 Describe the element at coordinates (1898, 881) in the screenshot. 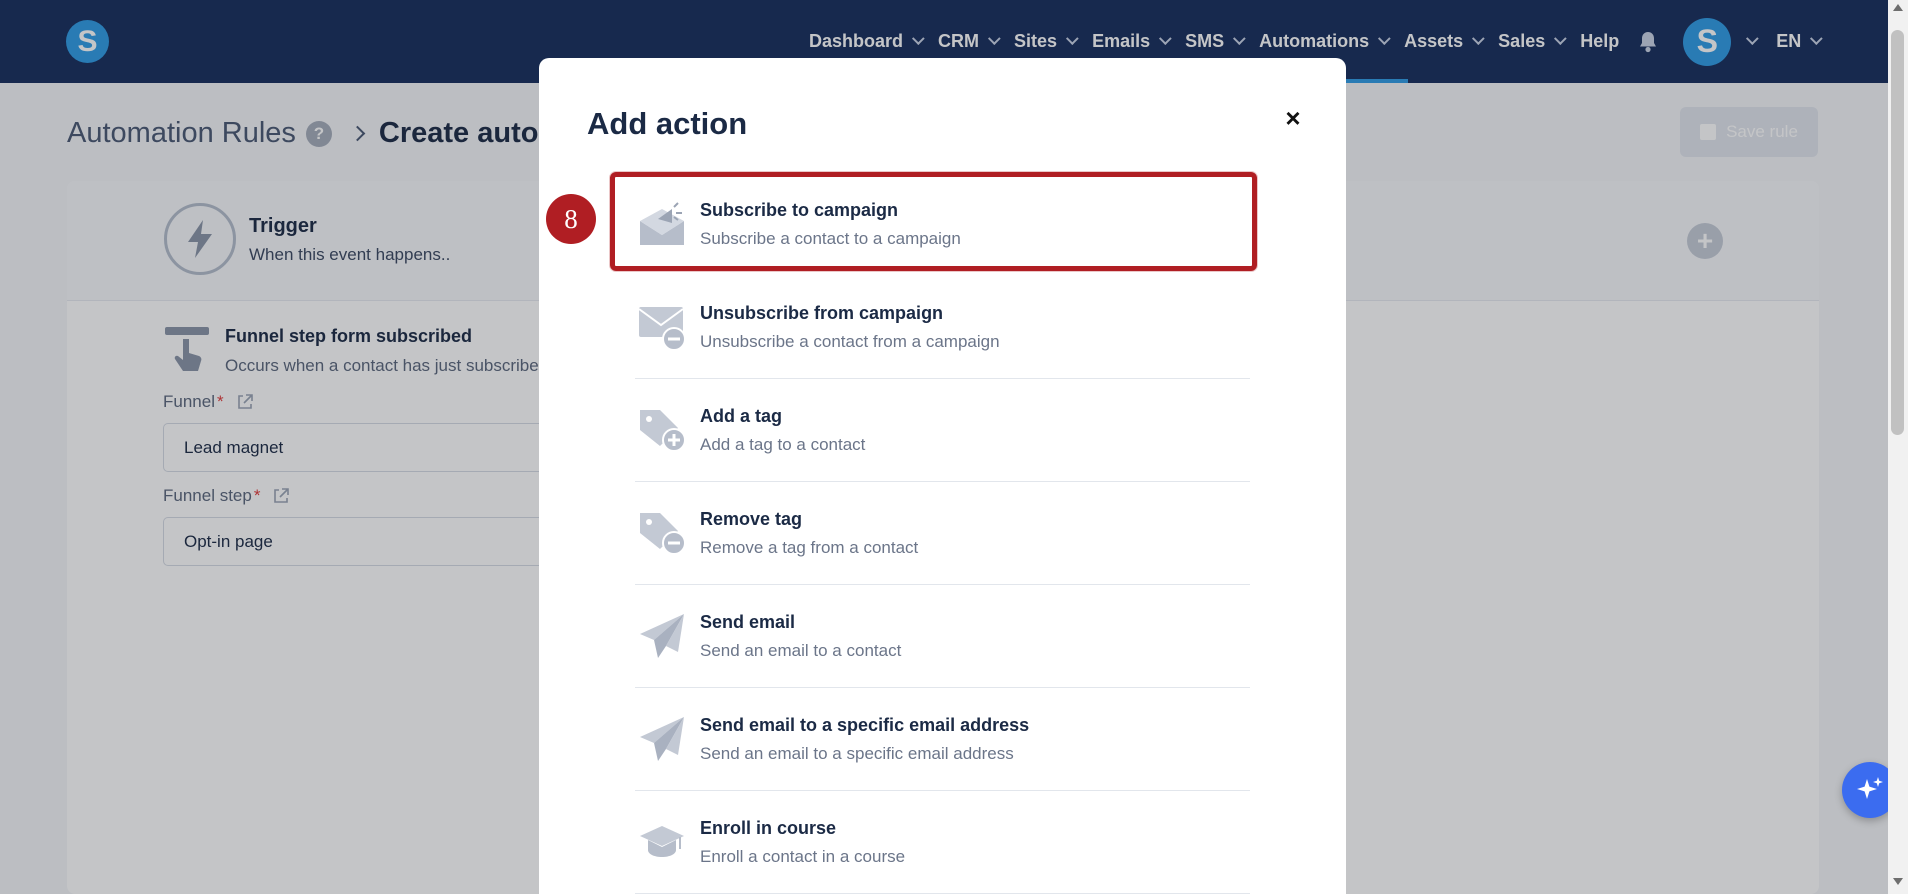

I see `scroll-down-arrow-icon` at that location.